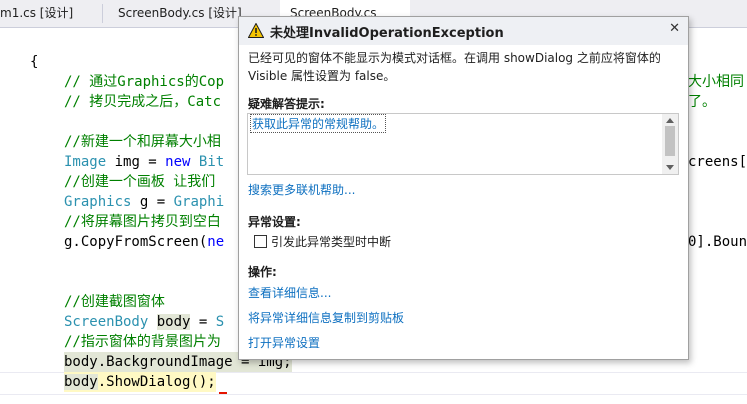  I want to click on code-line: g.CopyFromScreen(ne, so click(144, 242).